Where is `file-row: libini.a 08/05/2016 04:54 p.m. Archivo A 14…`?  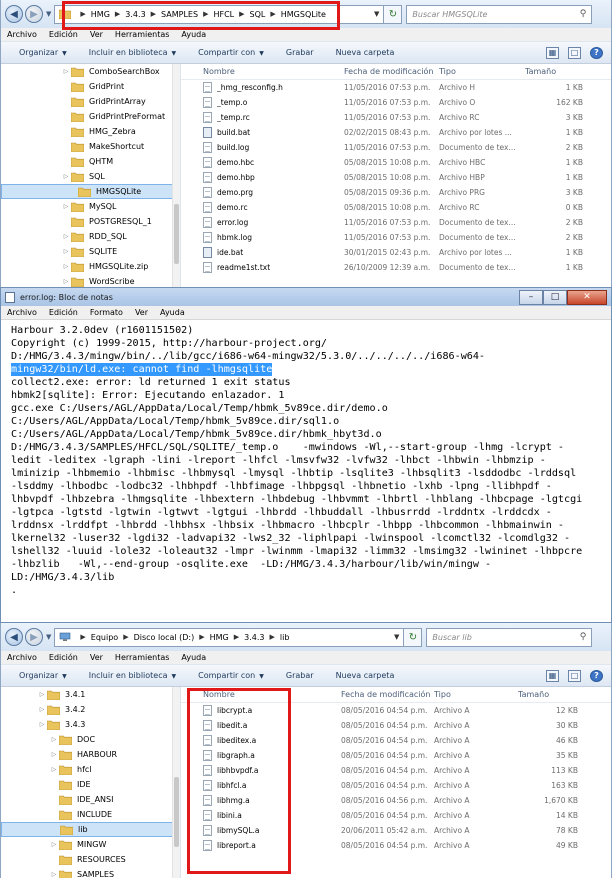 file-row: libini.a 08/05/2016 04:54 p.m. Archivo A 14… is located at coordinates (396, 815).